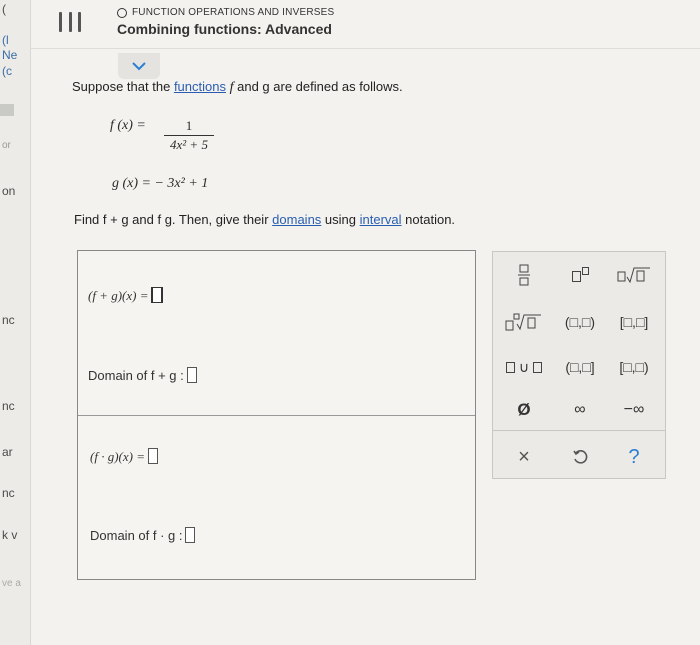  What do you see at coordinates (524, 410) in the screenshot?
I see `empty-set-button: Ø` at bounding box center [524, 410].